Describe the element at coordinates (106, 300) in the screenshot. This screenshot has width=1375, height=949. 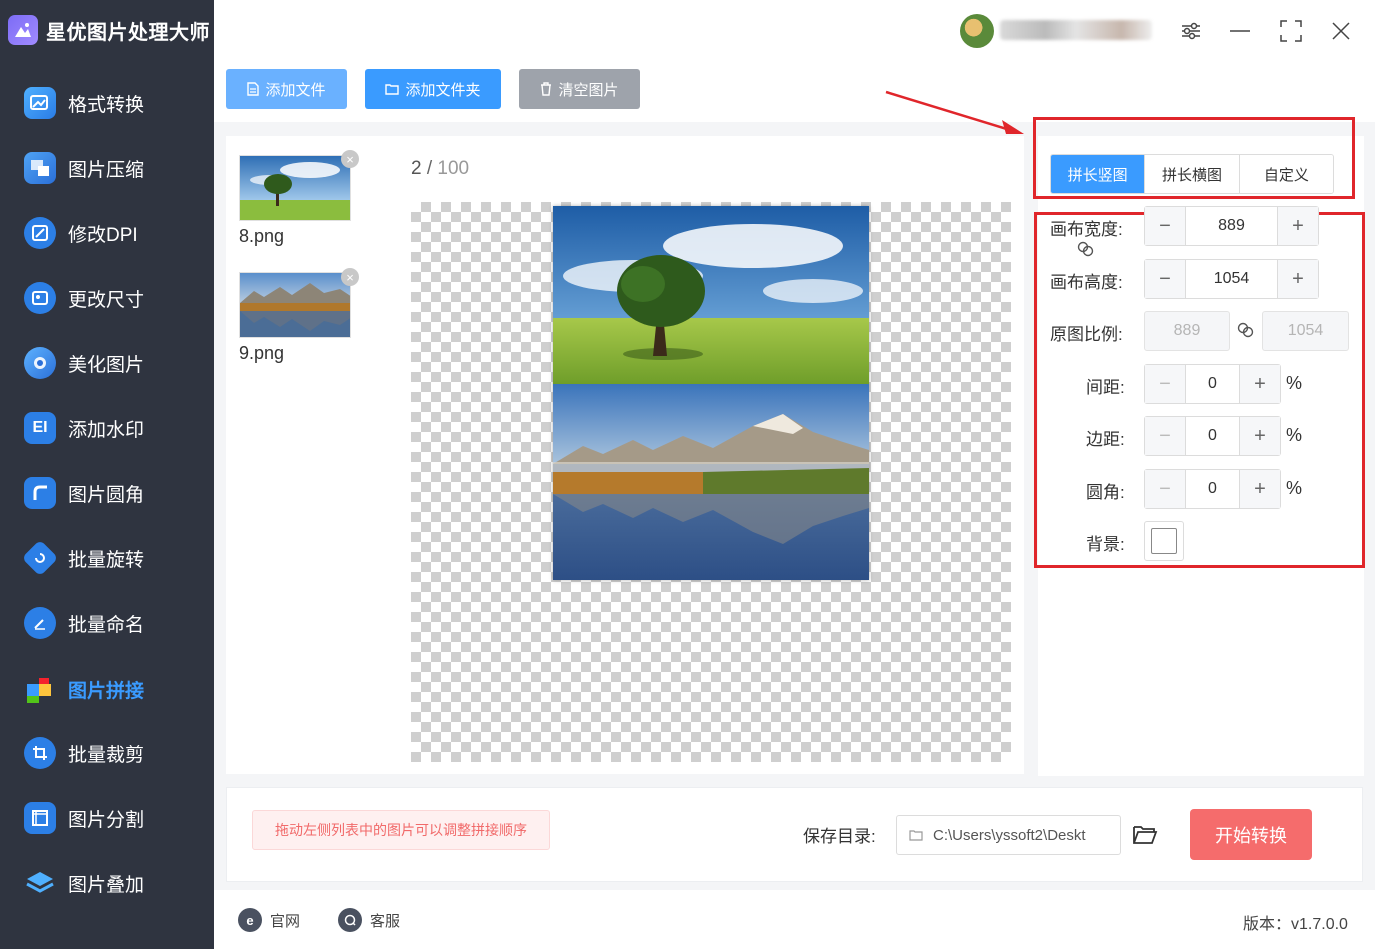
I see `sidebar-item-label: 更改尺寸` at that location.